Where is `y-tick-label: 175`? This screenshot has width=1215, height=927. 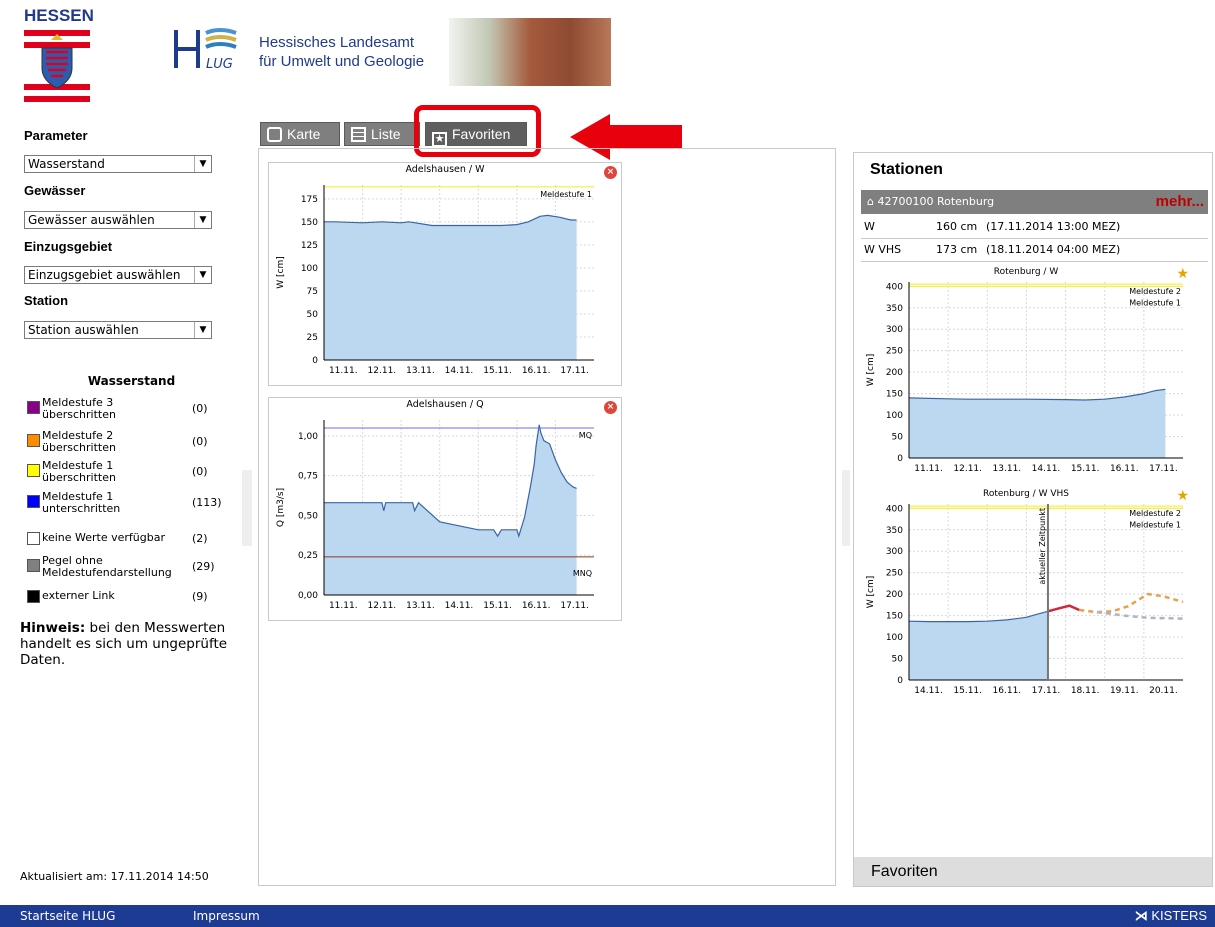 y-tick-label: 175 is located at coordinates (309, 200).